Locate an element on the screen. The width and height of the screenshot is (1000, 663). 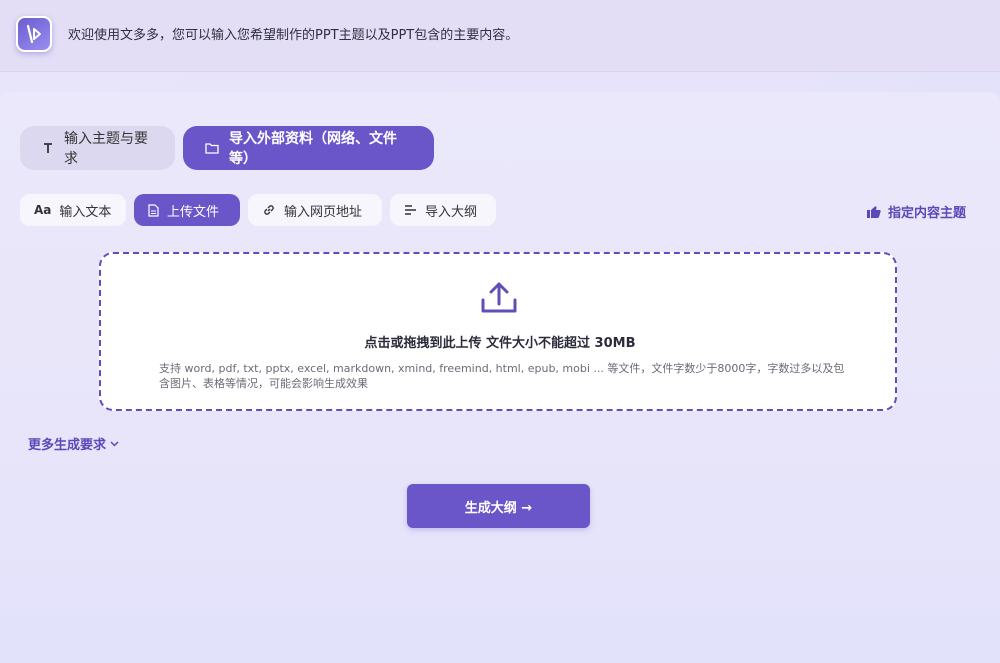
hand-point-icon is located at coordinates (874, 212).